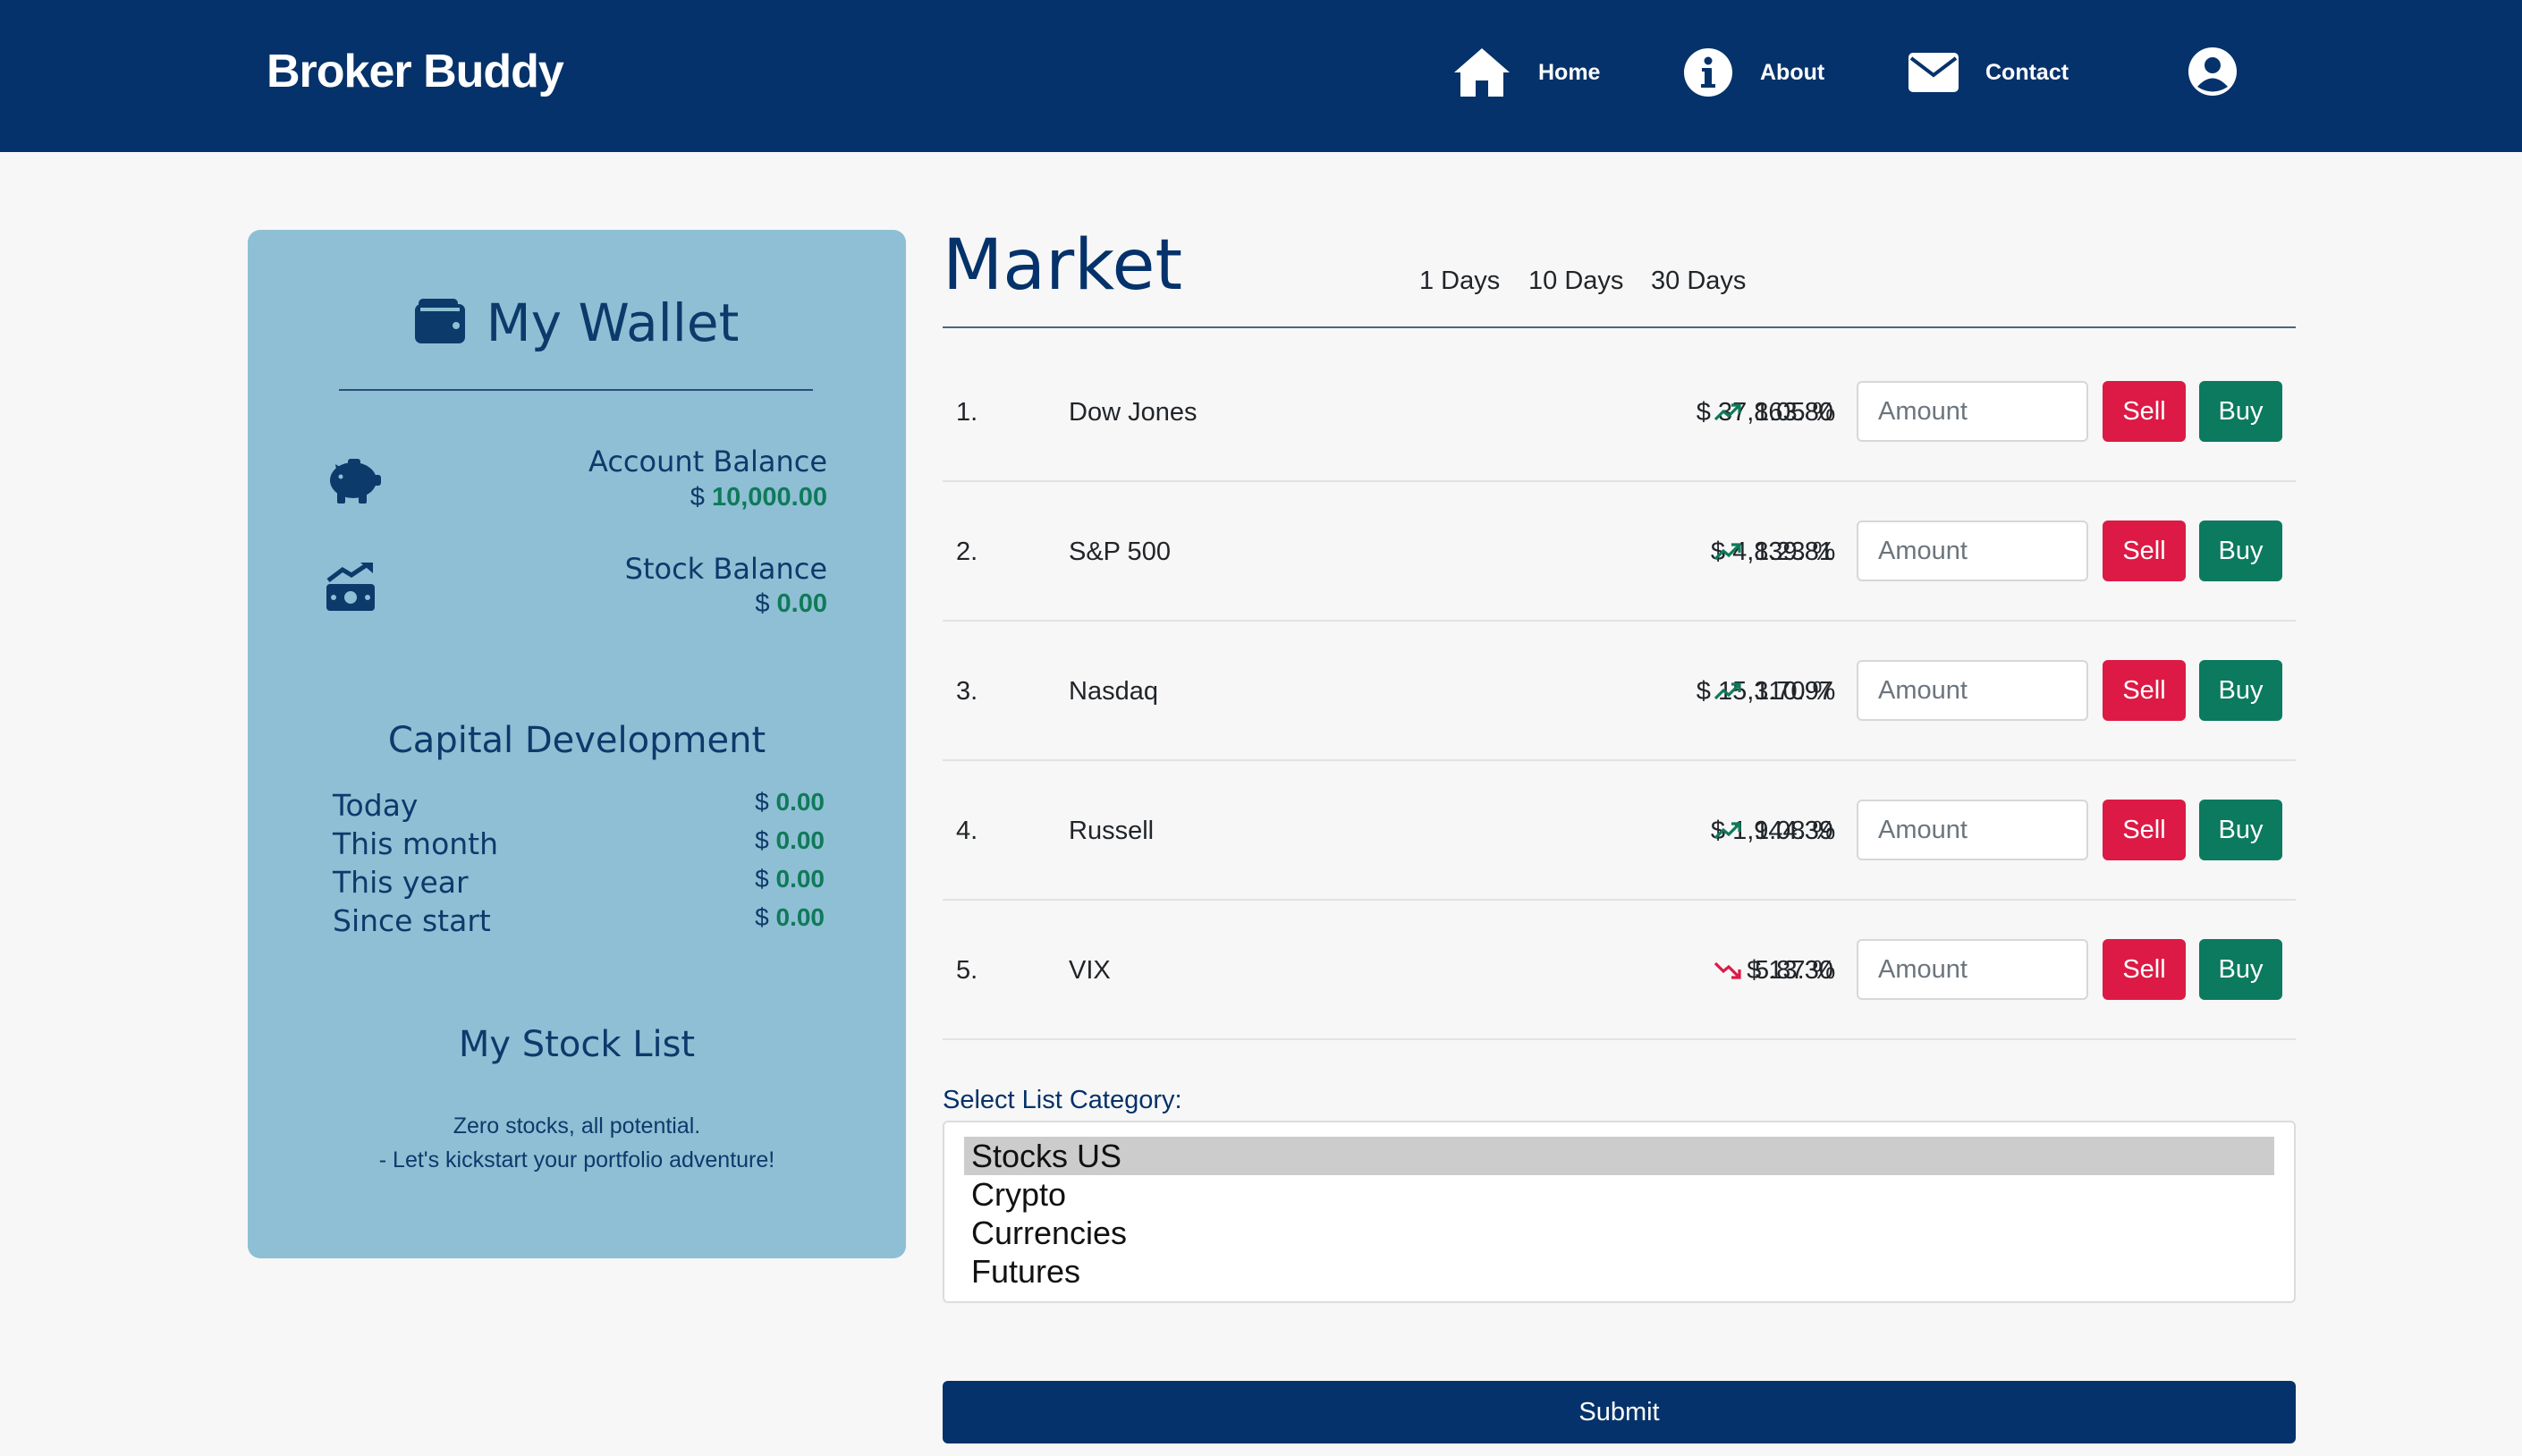  I want to click on home-icon, so click(1481, 72).